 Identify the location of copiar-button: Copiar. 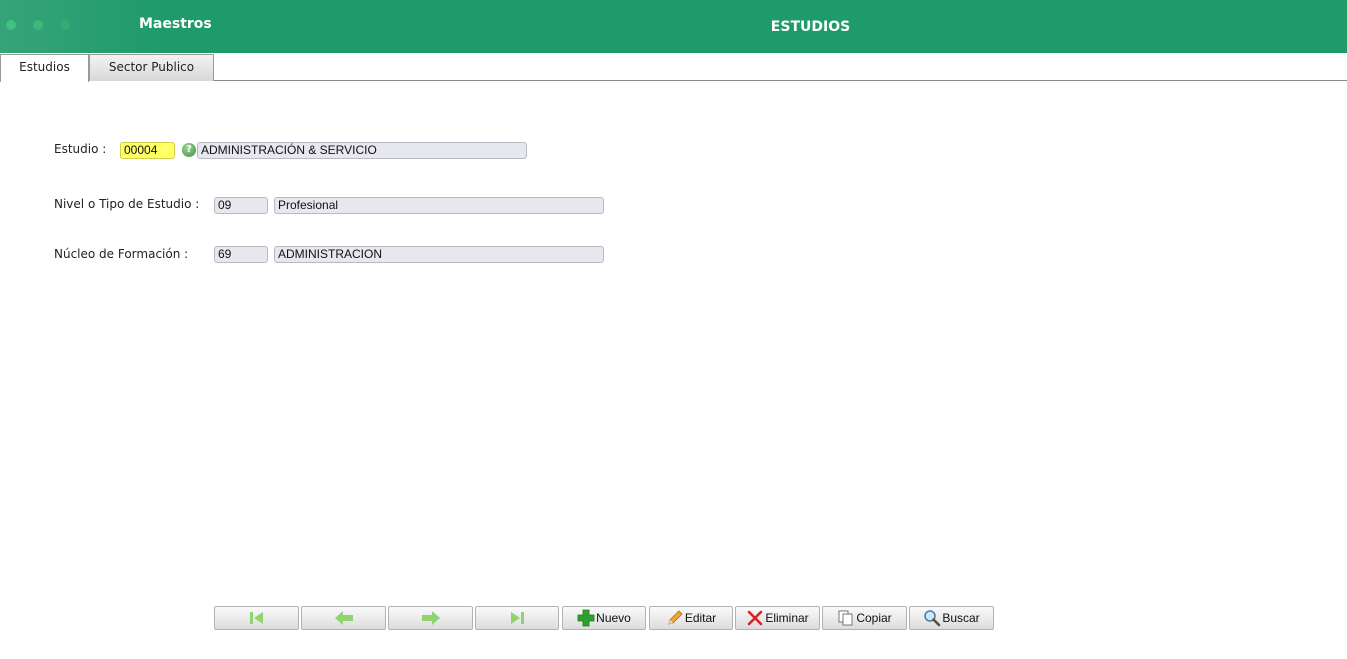
(864, 618).